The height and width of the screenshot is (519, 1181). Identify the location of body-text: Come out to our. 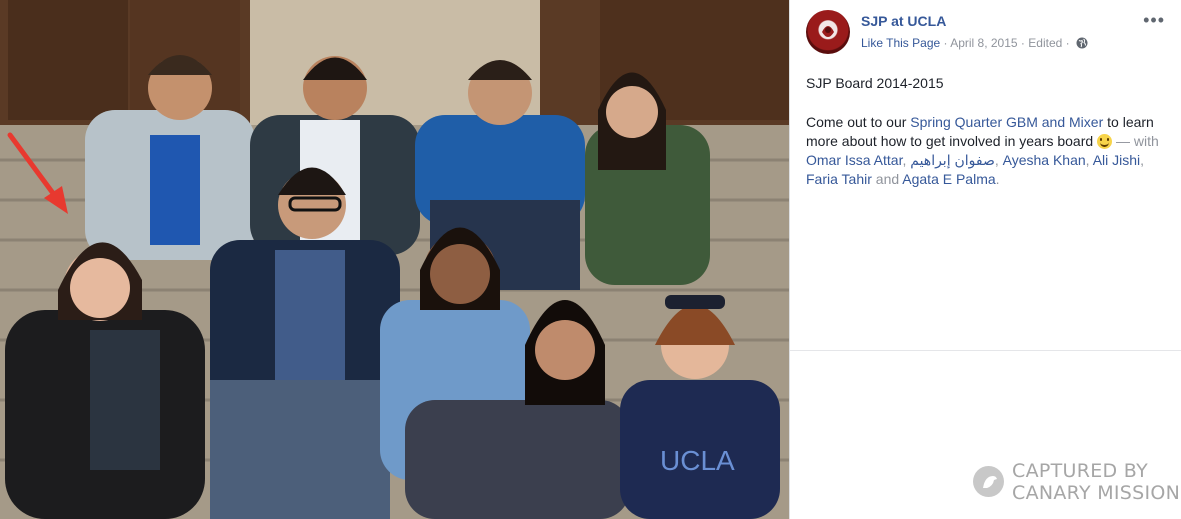
(858, 122).